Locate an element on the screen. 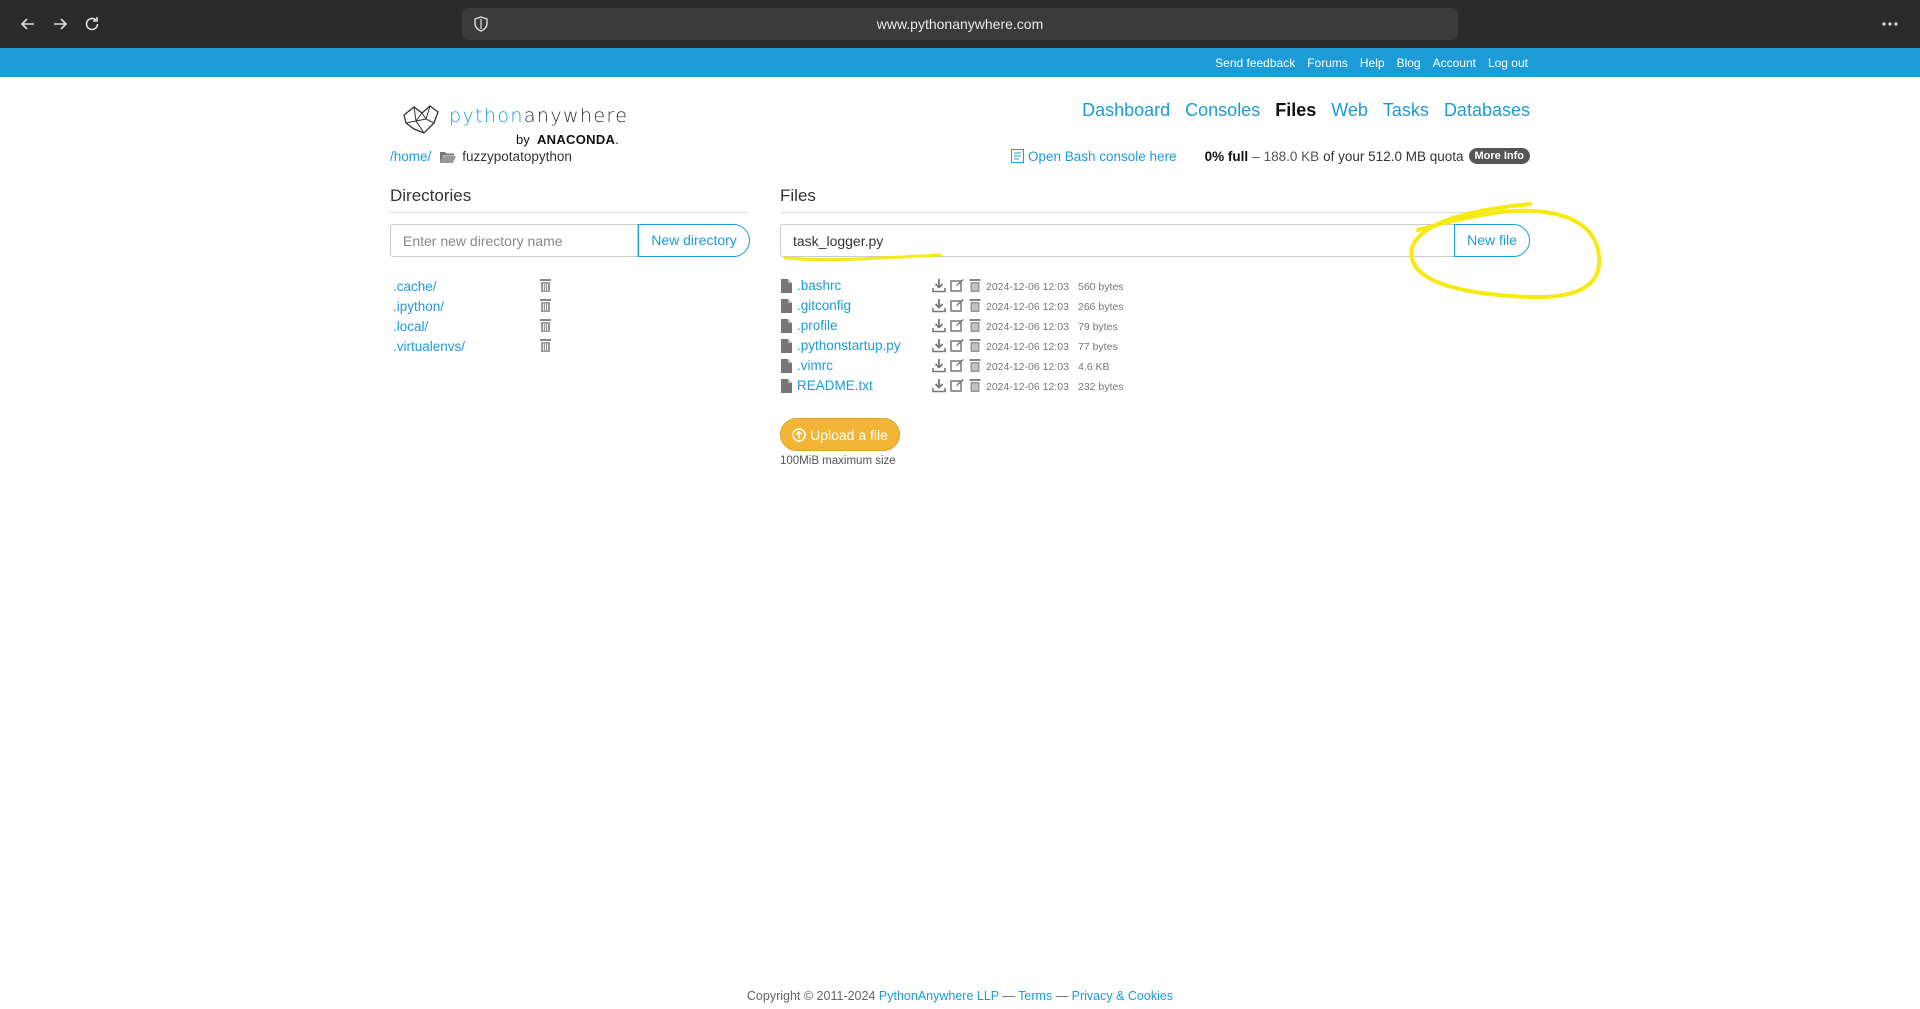 The image size is (1920, 1009). file-row: .gitconfig 2024-12-06 12:03 266 bytes is located at coordinates (960, 308).